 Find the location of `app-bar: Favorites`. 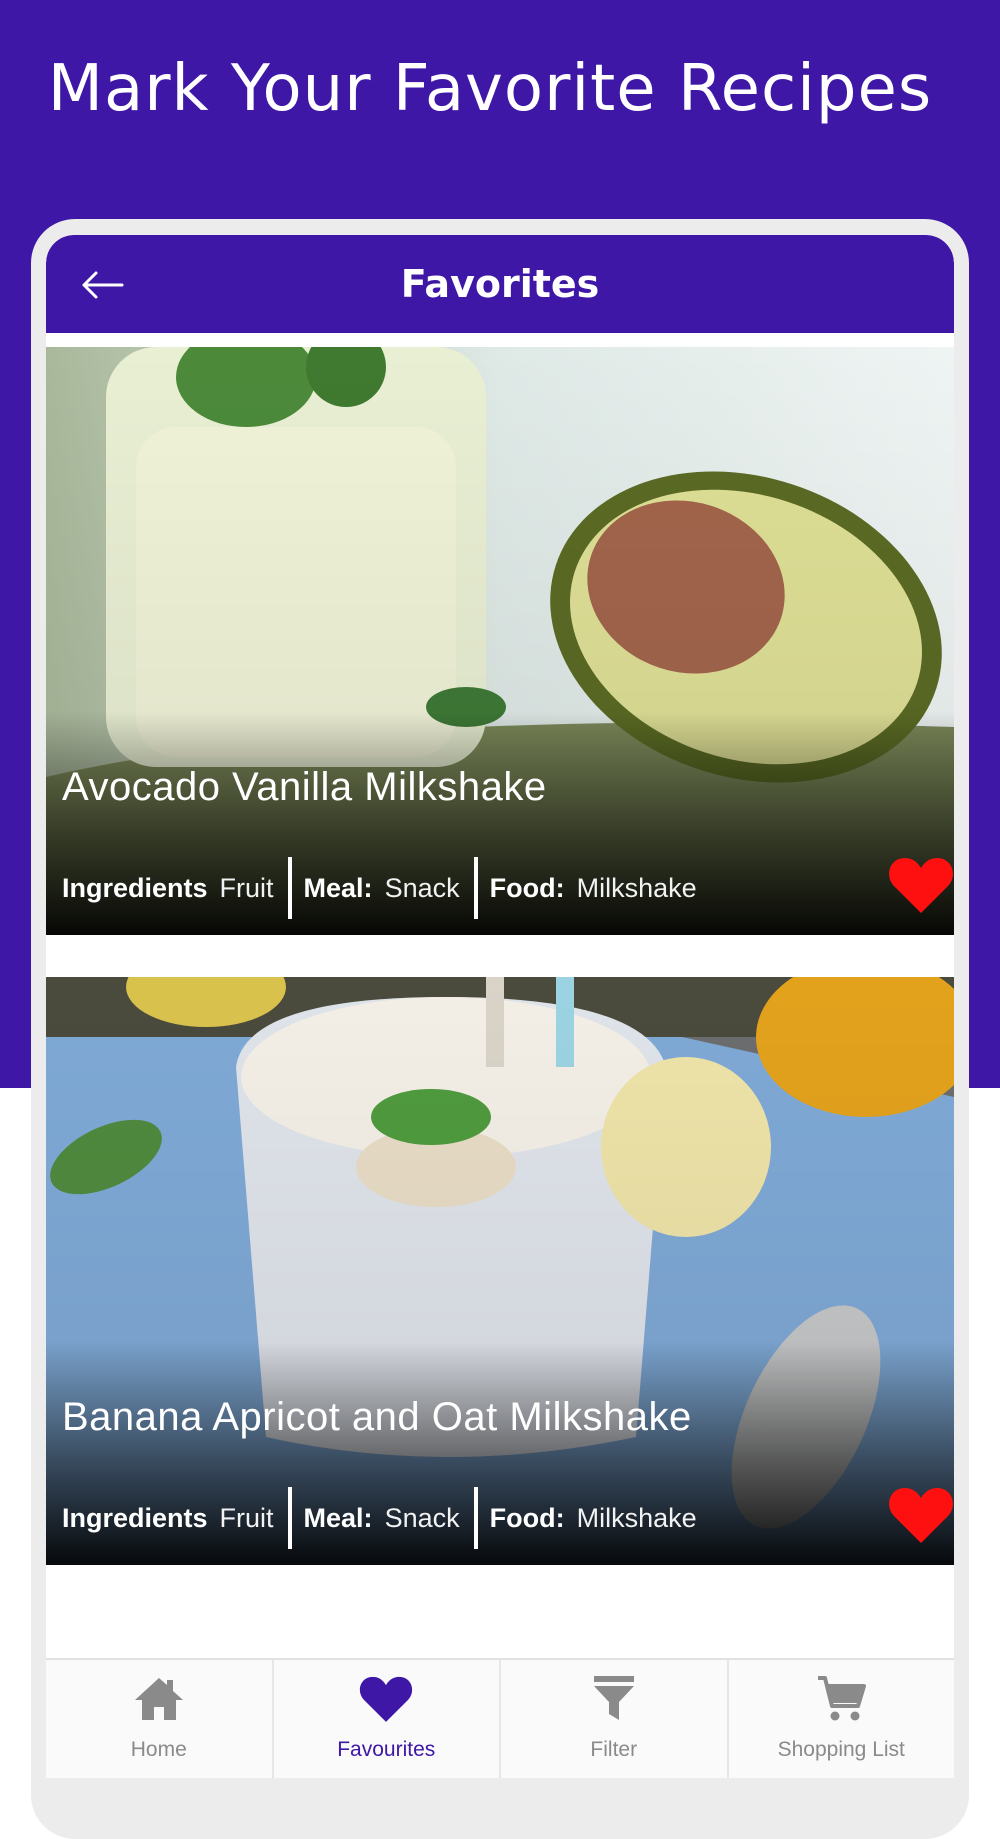

app-bar: Favorites is located at coordinates (500, 284).